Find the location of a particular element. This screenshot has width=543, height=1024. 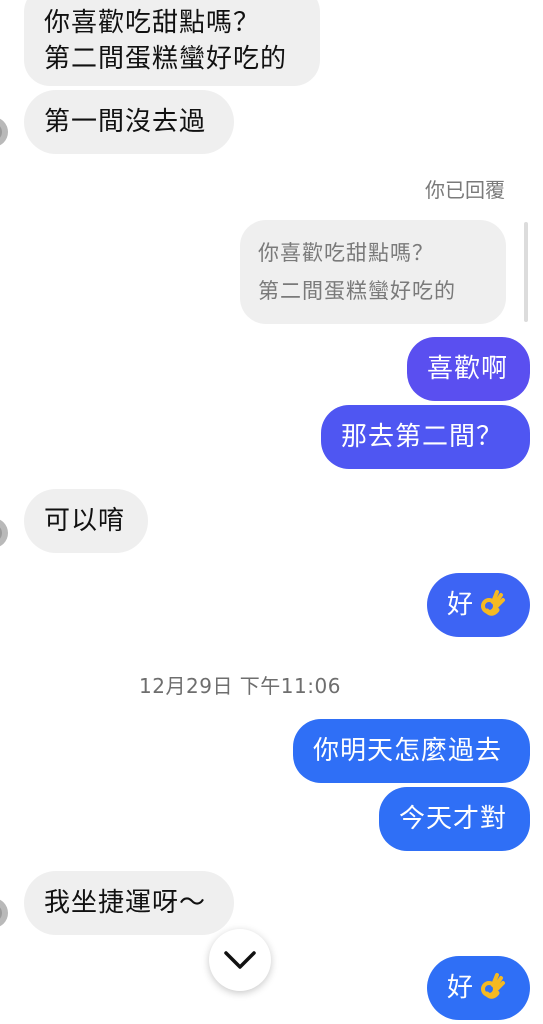

quoted-text-line: 你喜歡吃甜點嗎？ is located at coordinates (346, 253).